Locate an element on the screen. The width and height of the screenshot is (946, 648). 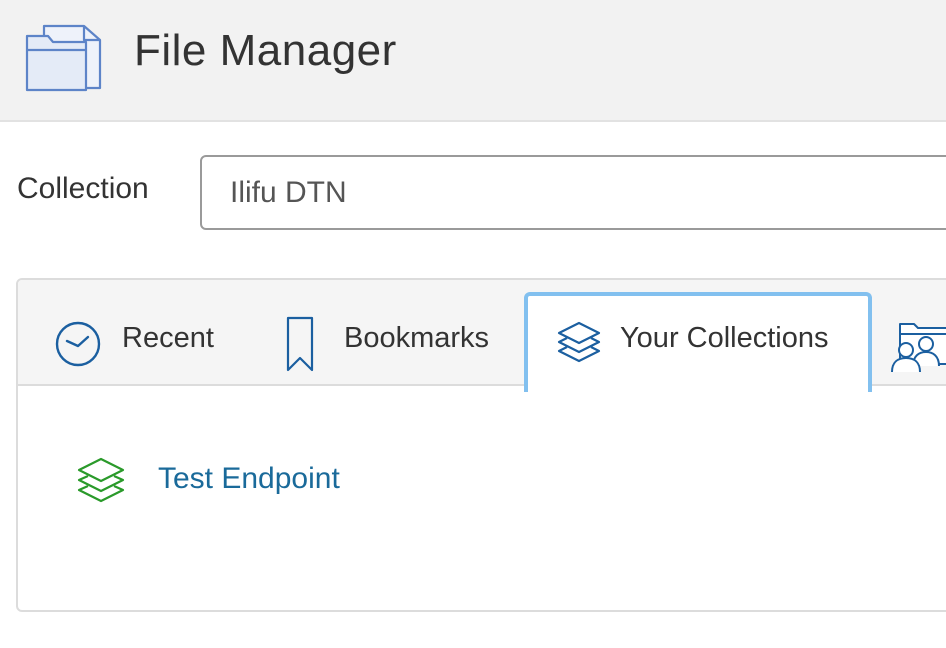
collection-label: Collection is located at coordinates (83, 188).